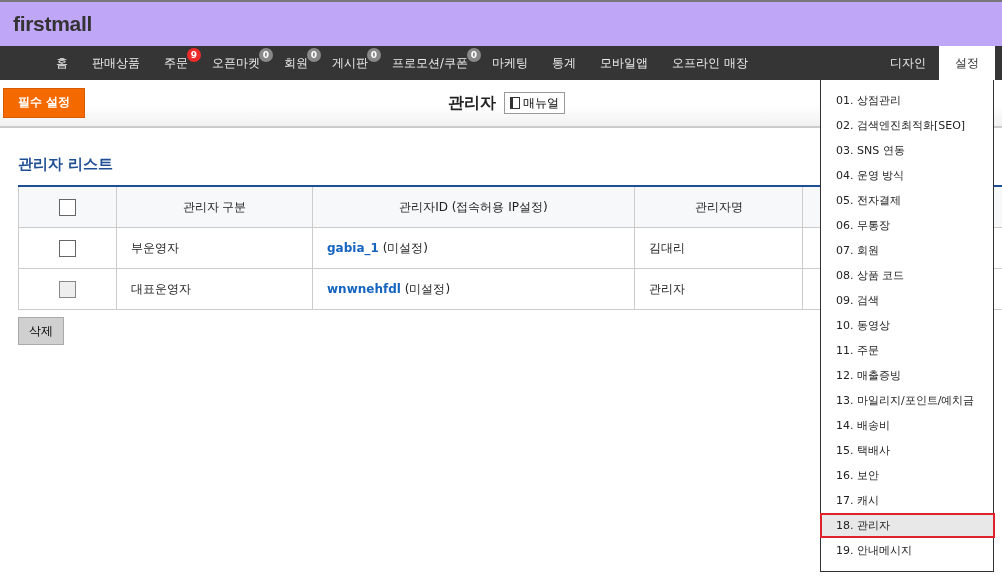 This screenshot has width=1002, height=584. I want to click on menu-item: 16. 보안, so click(907, 475).